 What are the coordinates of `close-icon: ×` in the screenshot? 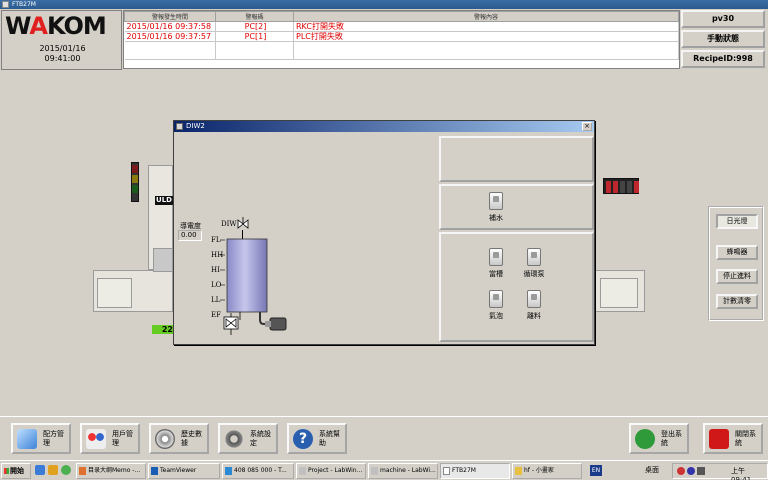 It's located at (587, 126).